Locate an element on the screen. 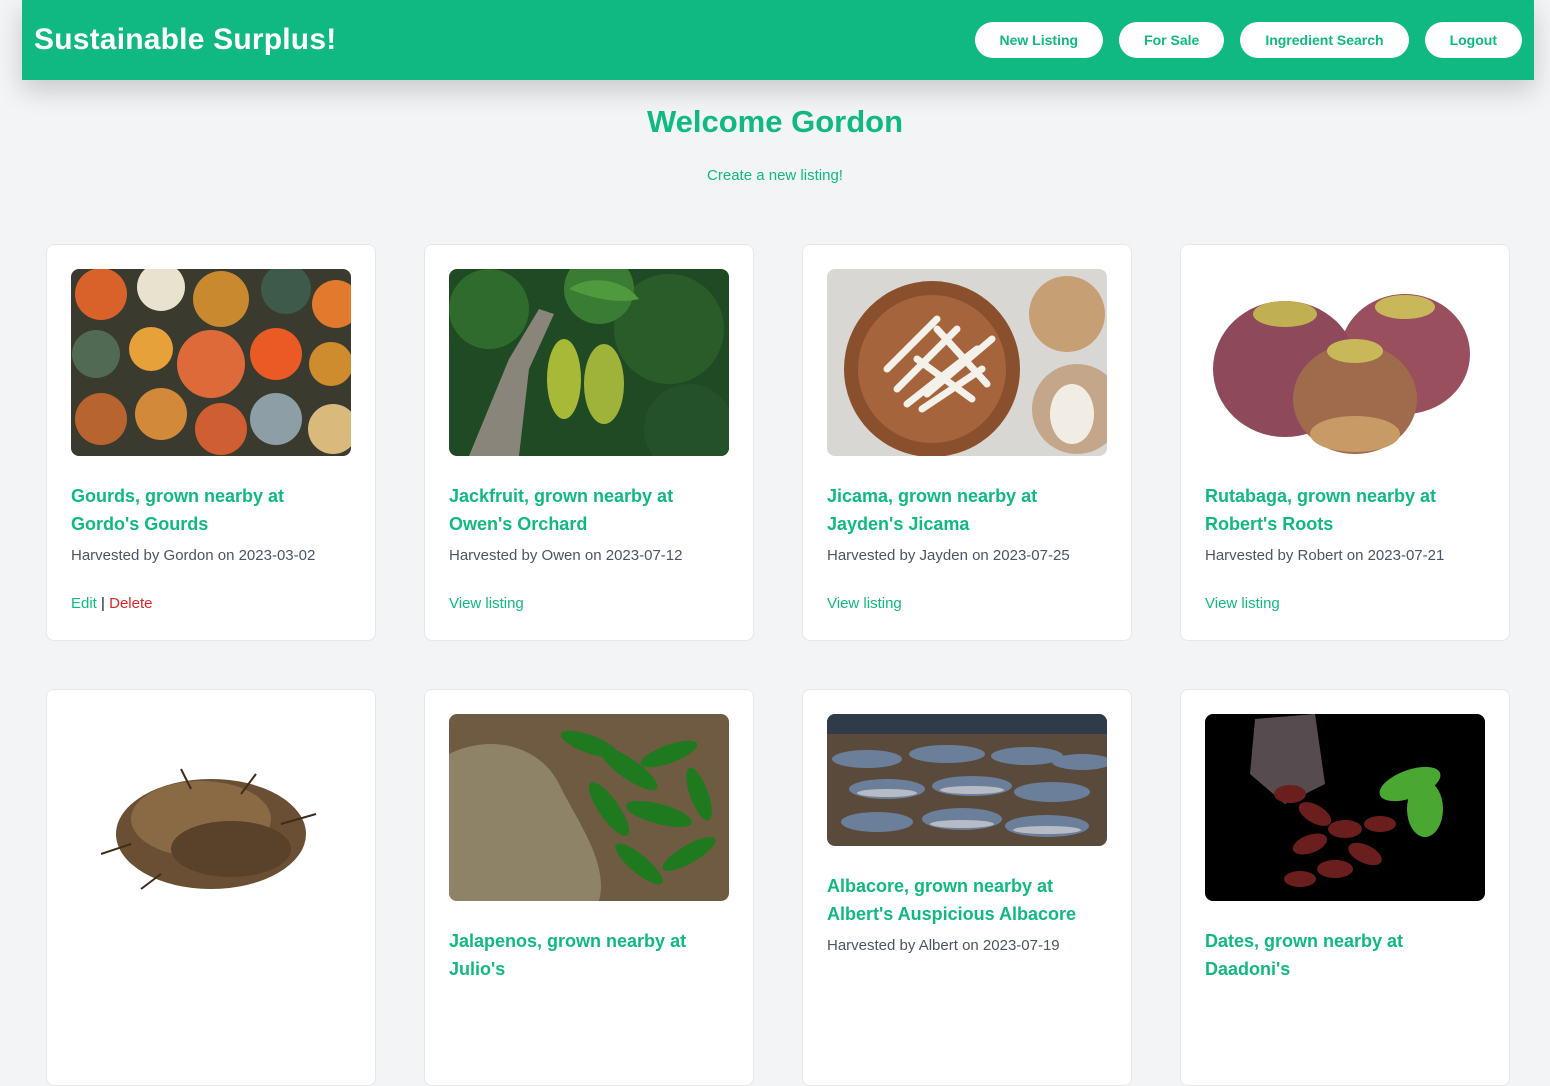  listing-card is located at coordinates (211, 887).